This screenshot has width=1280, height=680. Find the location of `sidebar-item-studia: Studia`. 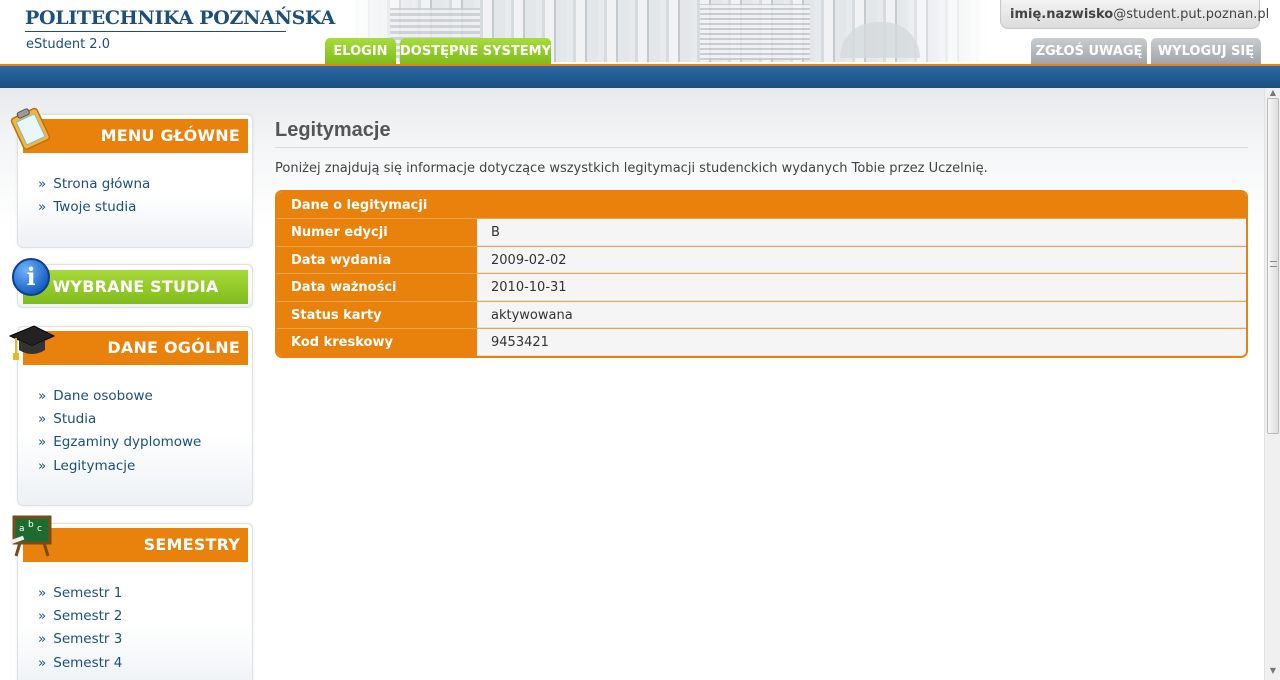

sidebar-item-studia: Studia is located at coordinates (119, 419).